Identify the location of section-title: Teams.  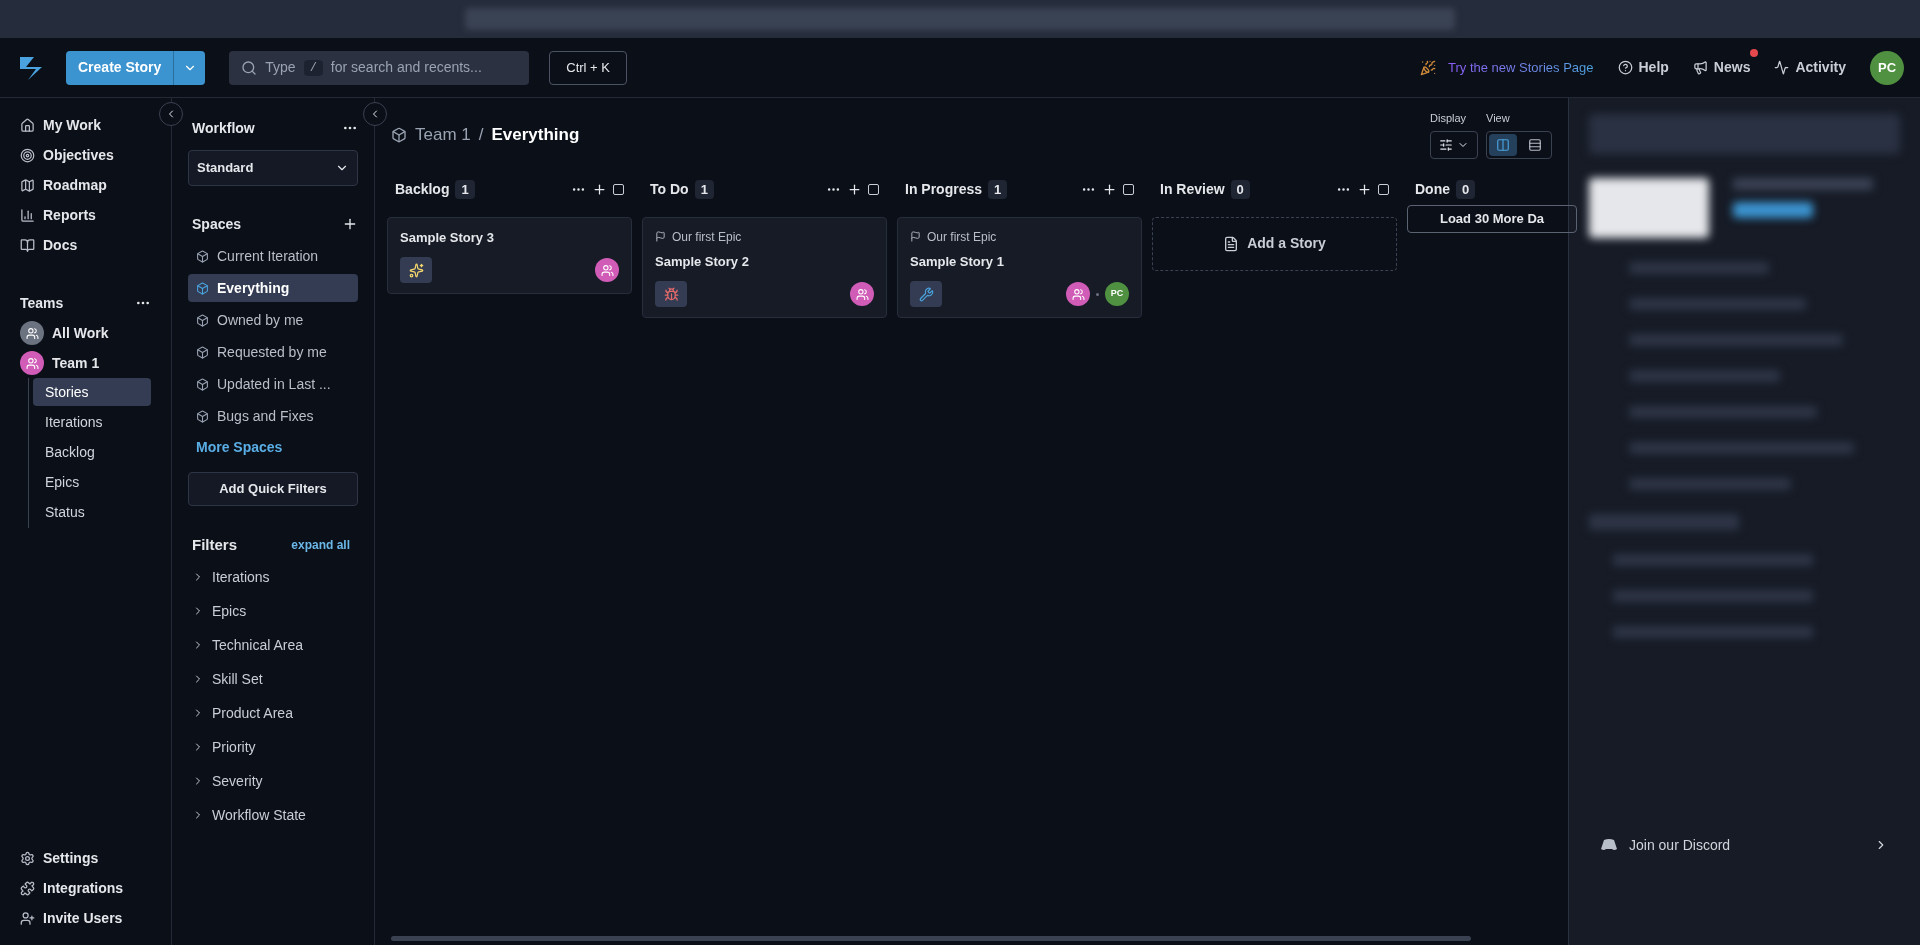
(42, 303).